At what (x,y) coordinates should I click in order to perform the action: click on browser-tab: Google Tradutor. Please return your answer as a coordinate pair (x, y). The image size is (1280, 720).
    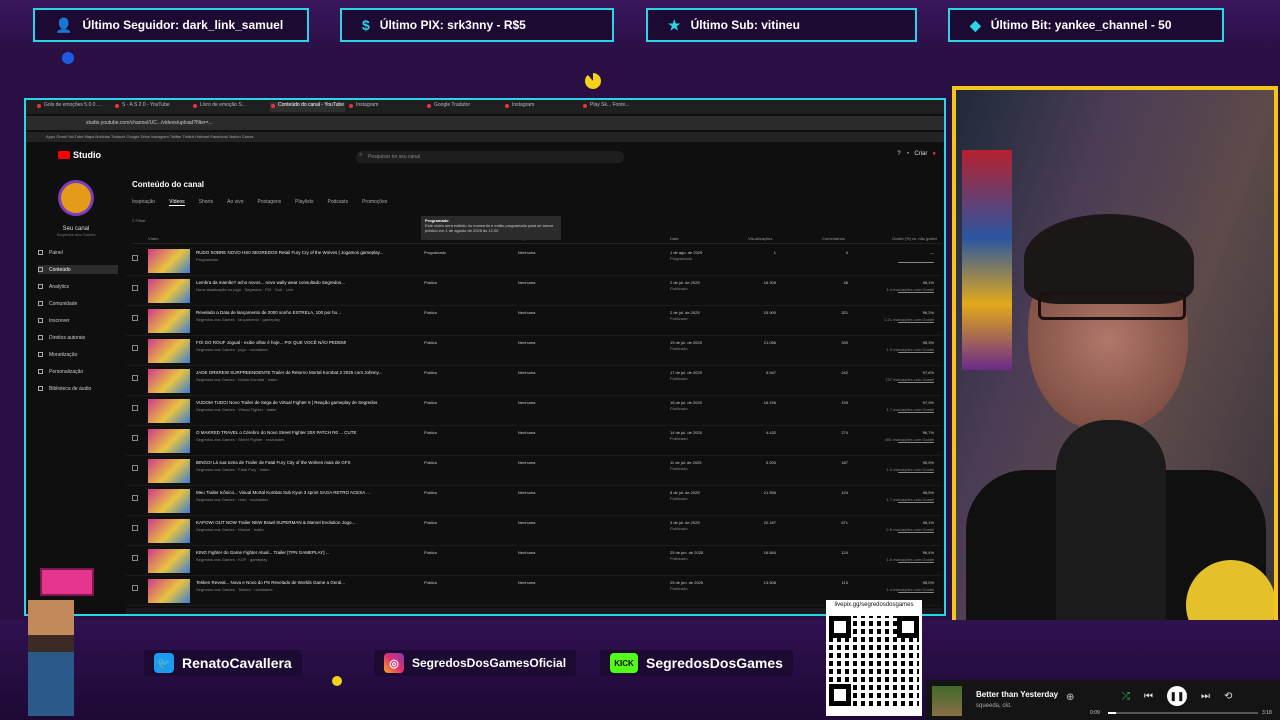
    Looking at the image, I should click on (463, 107).